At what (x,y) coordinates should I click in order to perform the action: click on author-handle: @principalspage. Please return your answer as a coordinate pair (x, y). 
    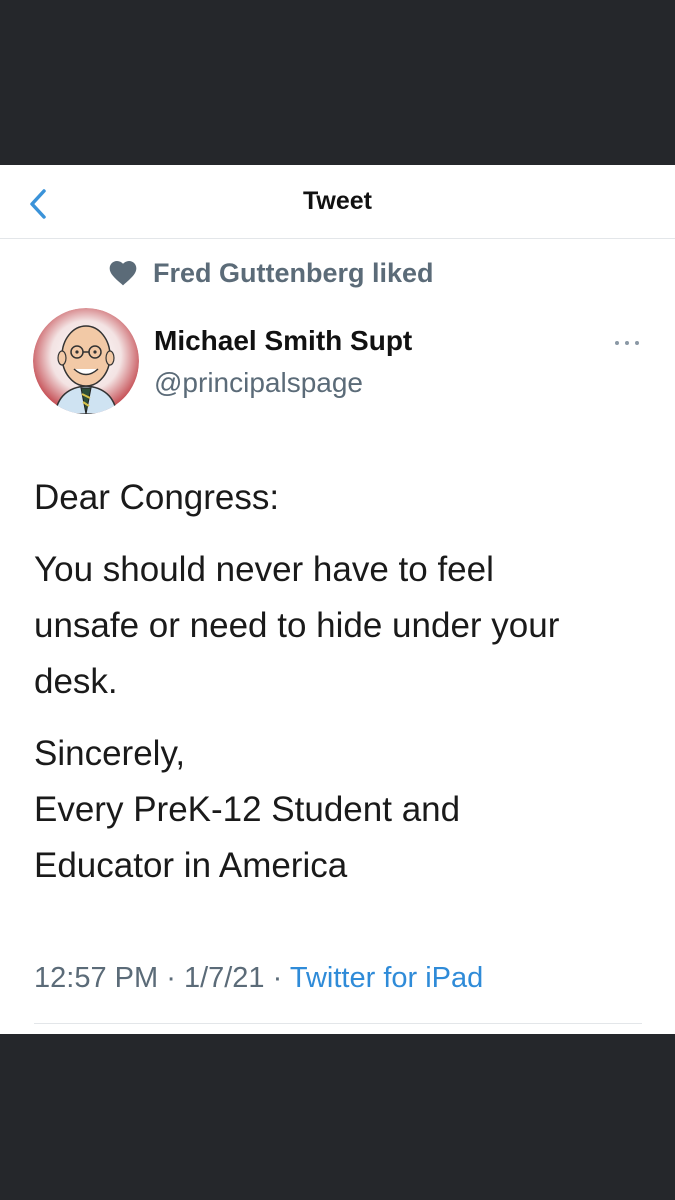
    Looking at the image, I should click on (258, 383).